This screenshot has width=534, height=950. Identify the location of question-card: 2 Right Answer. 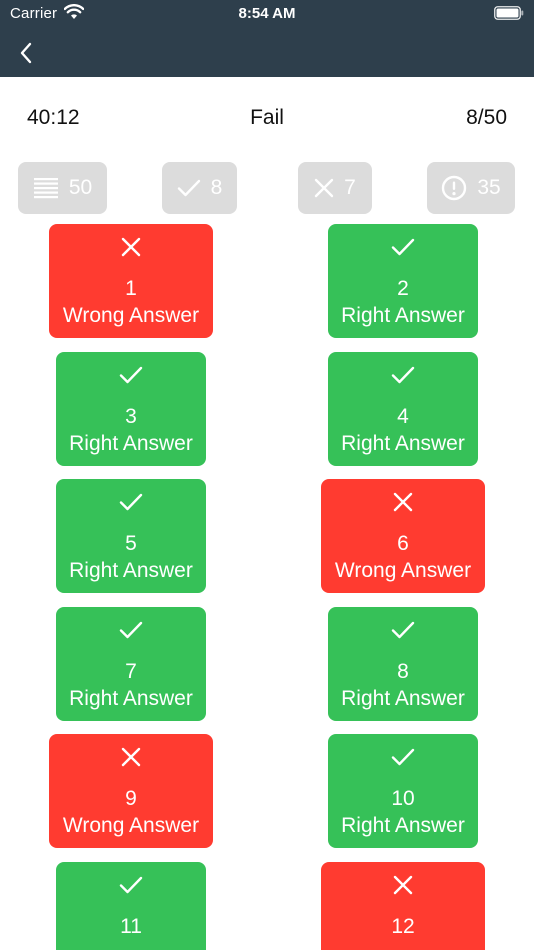
(403, 281).